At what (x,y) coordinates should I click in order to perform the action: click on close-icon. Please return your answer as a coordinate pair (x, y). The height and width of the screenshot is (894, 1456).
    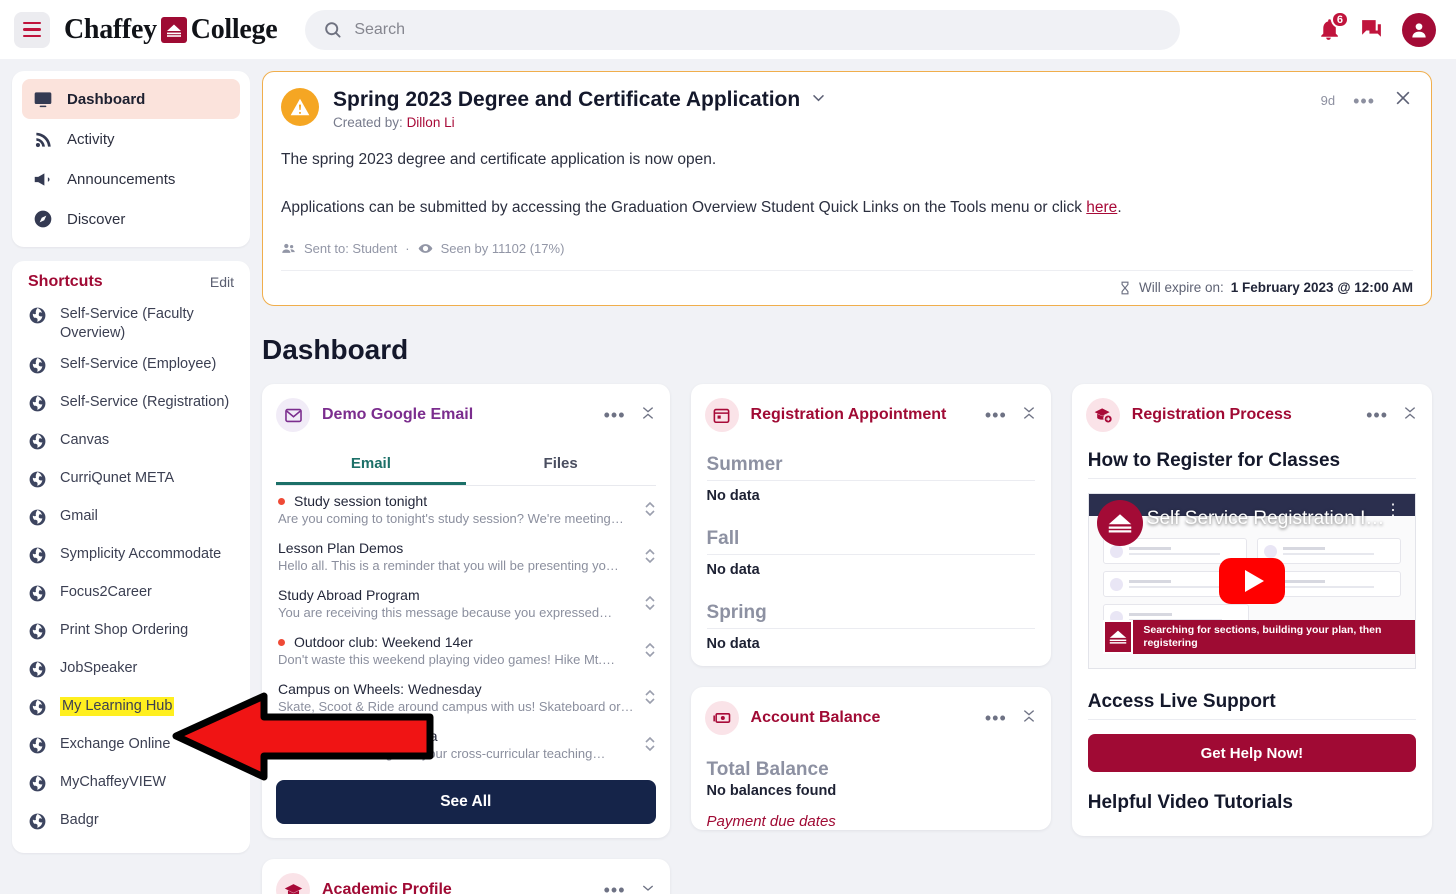
    Looking at the image, I should click on (1403, 100).